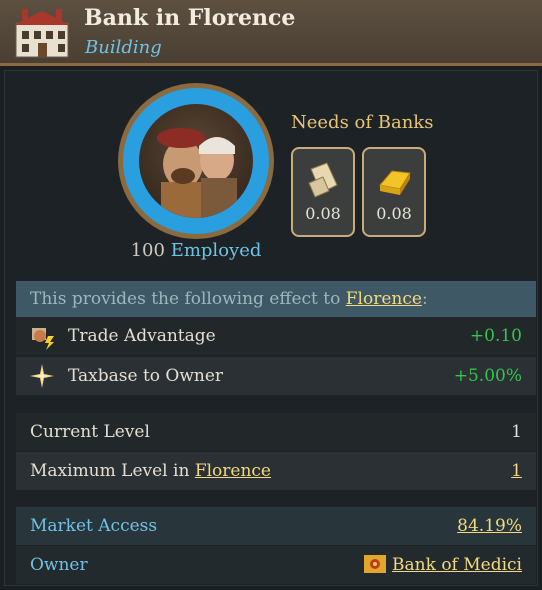 This screenshot has height=590, width=542. I want to click on employed-number: 100, so click(147, 250).